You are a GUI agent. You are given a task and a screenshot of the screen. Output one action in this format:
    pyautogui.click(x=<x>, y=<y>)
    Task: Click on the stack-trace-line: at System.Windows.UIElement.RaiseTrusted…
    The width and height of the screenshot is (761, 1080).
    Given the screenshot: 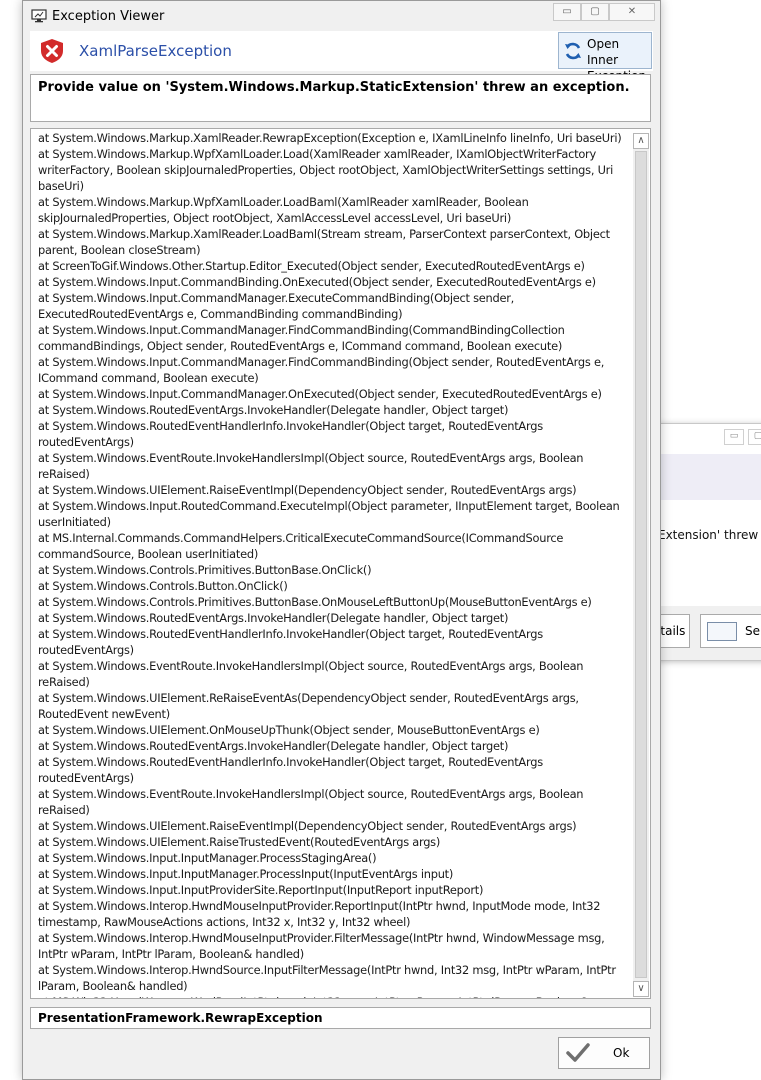 What is the action you would take?
    pyautogui.click(x=239, y=842)
    